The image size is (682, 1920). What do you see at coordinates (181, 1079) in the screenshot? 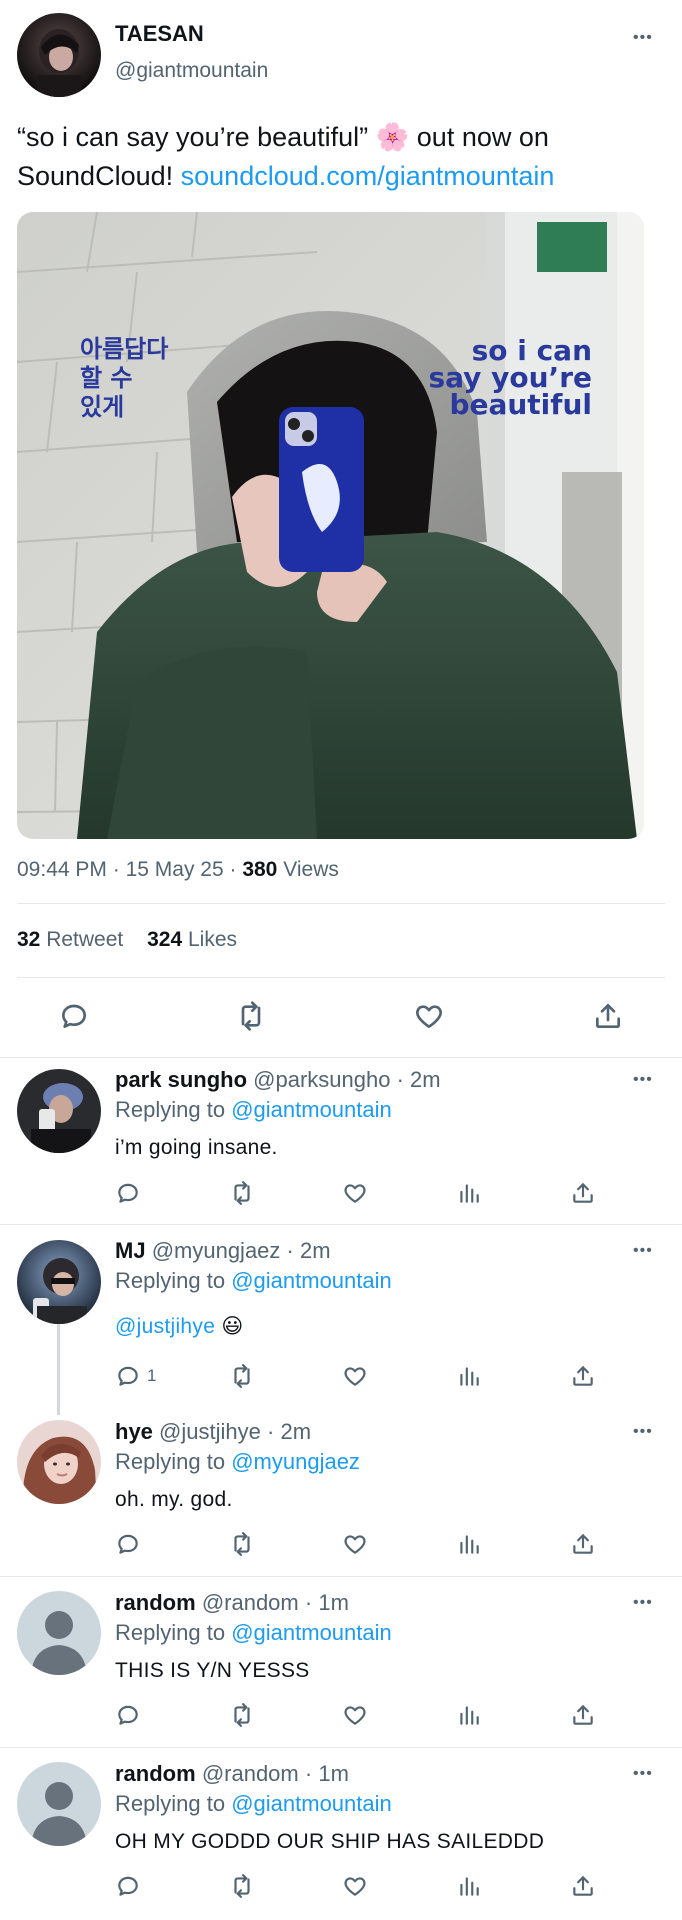
I see `reply-author-name: park sungho` at bounding box center [181, 1079].